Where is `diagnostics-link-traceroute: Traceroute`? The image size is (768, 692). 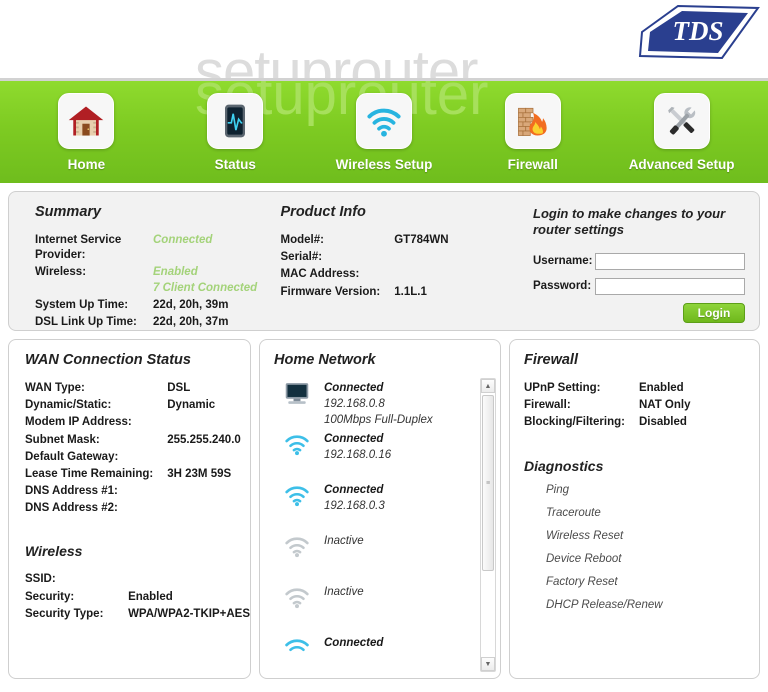
diagnostics-link-traceroute: Traceroute is located at coordinates (652, 513).